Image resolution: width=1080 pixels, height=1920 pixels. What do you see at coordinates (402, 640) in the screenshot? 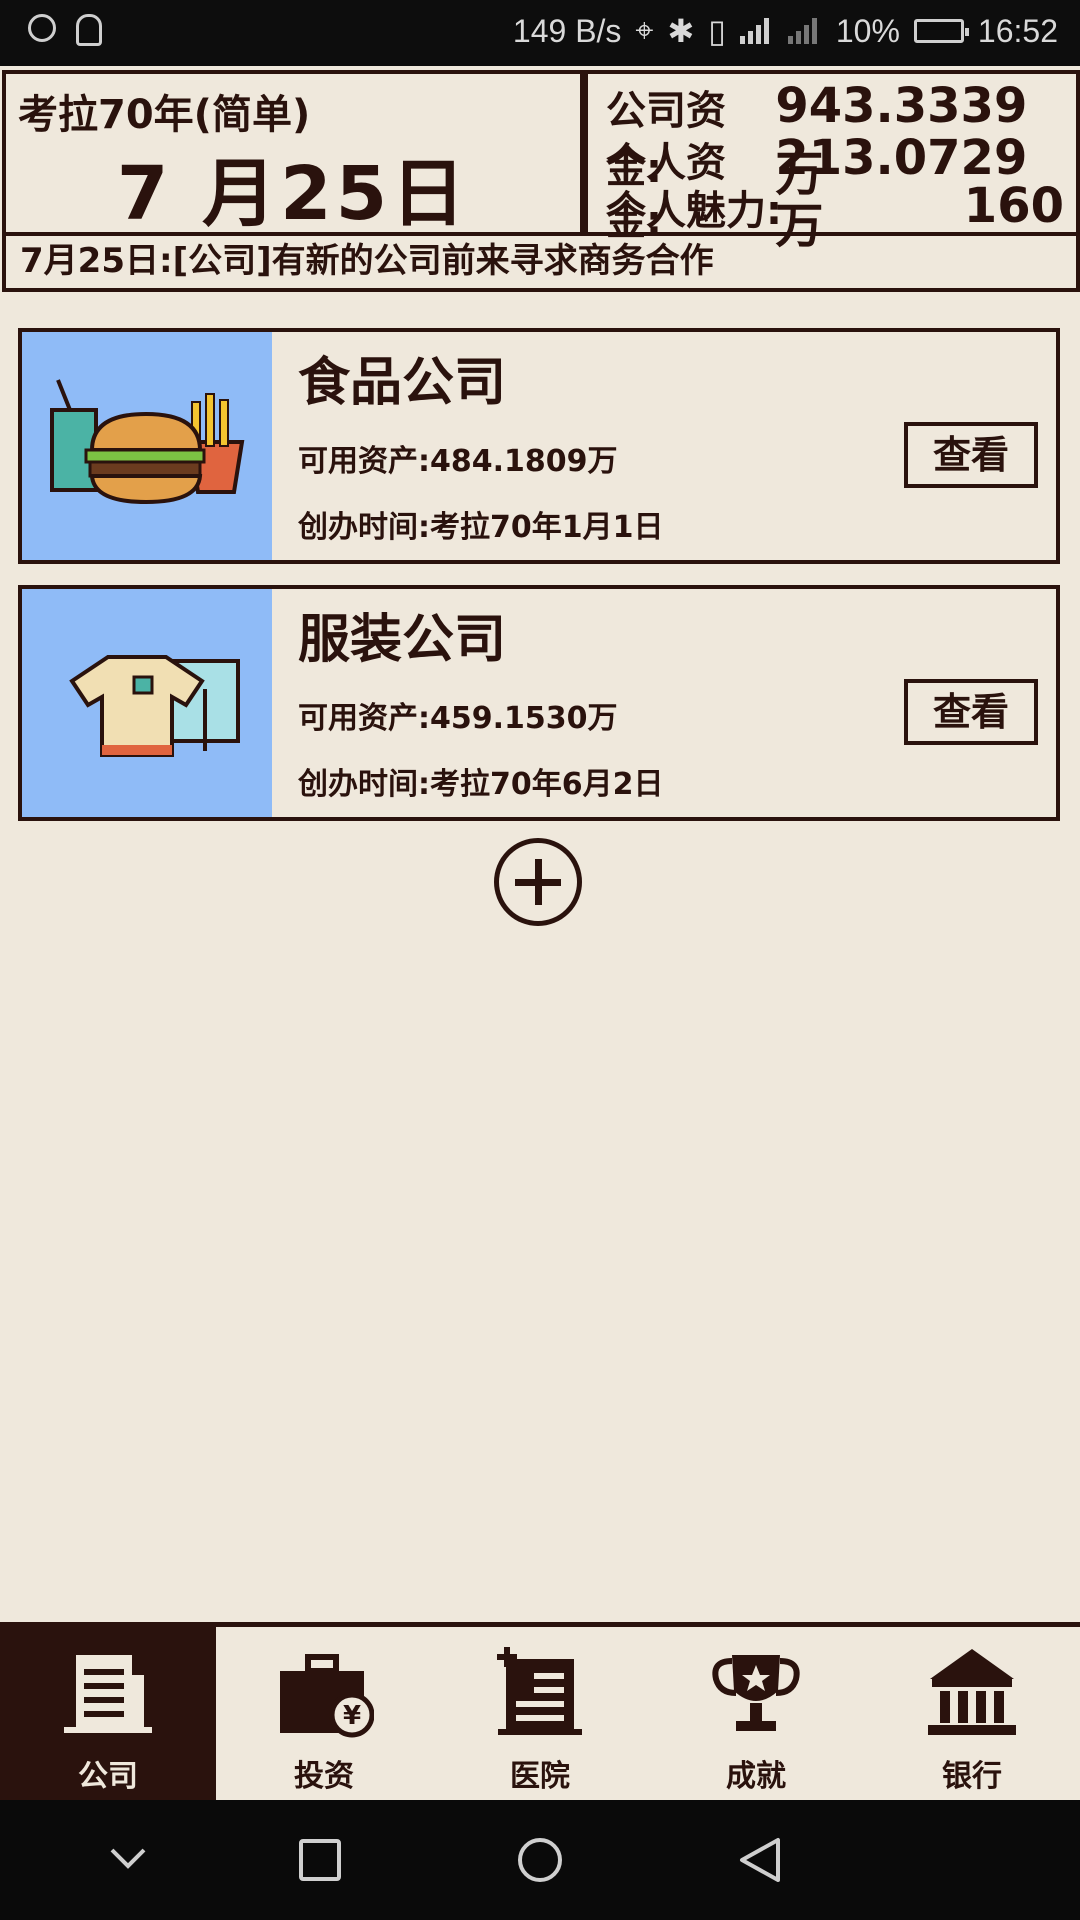
I see `company-name: 服装公司` at bounding box center [402, 640].